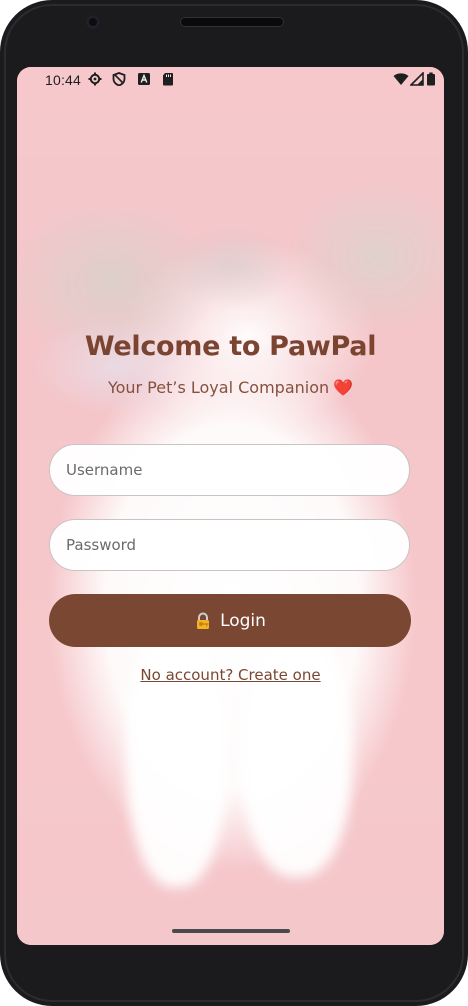  I want to click on username-input, so click(229, 470).